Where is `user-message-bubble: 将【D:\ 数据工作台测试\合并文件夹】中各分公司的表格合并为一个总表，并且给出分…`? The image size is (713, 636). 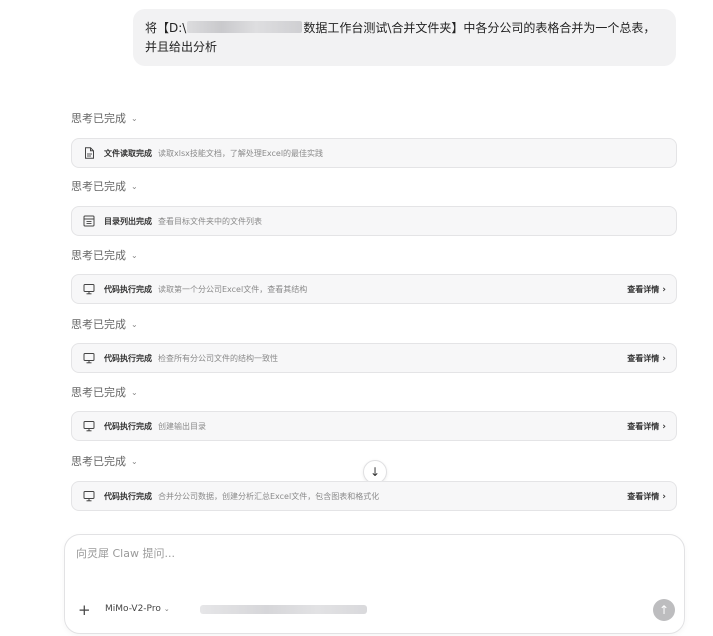 user-message-bubble: 将【D:\ 数据工作台测试\合并文件夹】中各分公司的表格合并为一个总表，并且给出分… is located at coordinates (404, 37).